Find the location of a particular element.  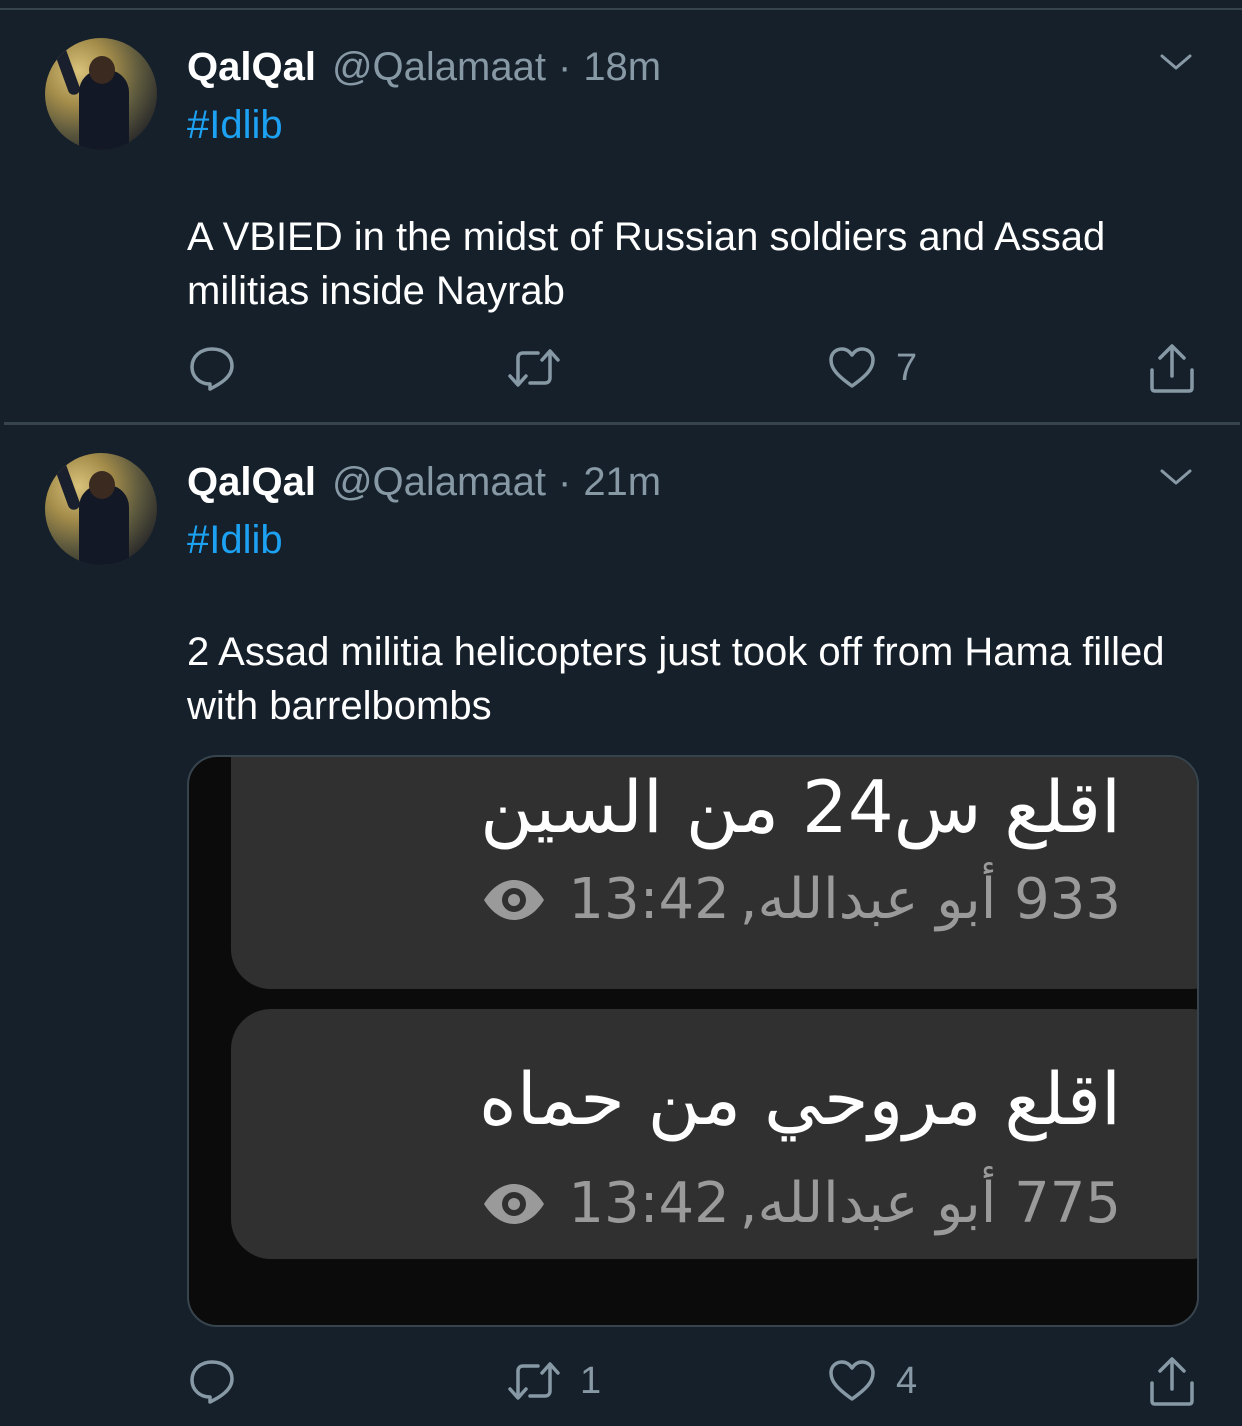

retweet-button is located at coordinates (544, 368).